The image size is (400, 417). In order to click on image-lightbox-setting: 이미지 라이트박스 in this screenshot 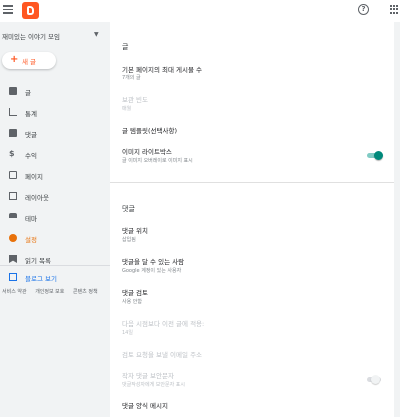, I will do `click(147, 152)`.